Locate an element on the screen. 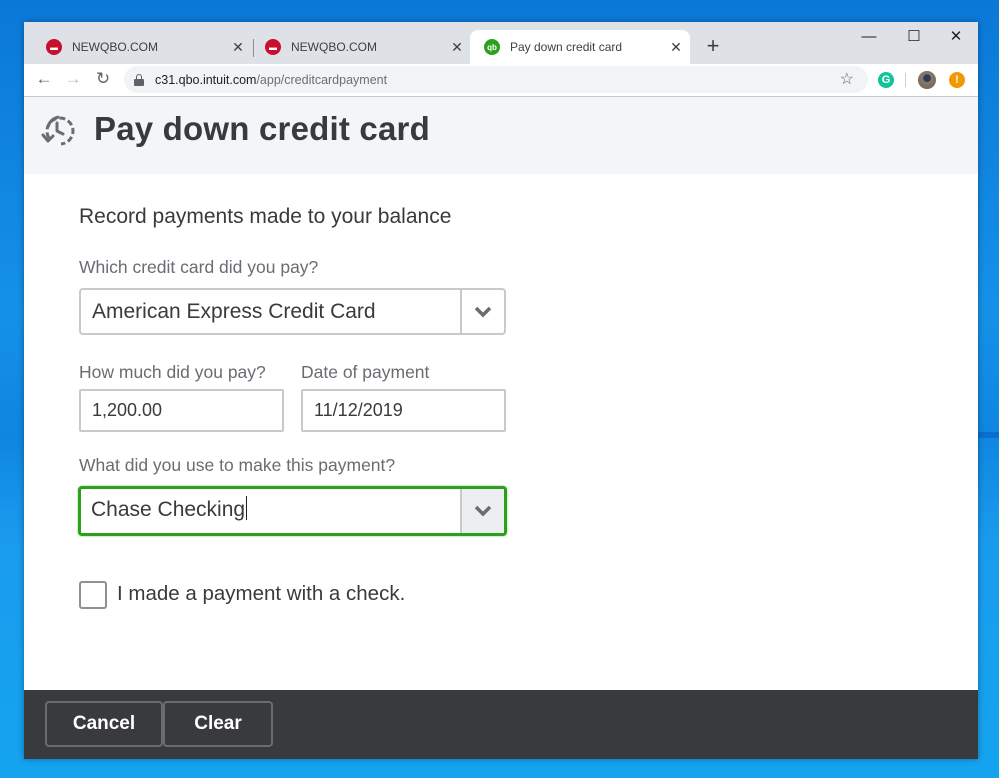  tab-newqbo-2: ▬ NEWQBO.COM ✕ is located at coordinates (361, 47).